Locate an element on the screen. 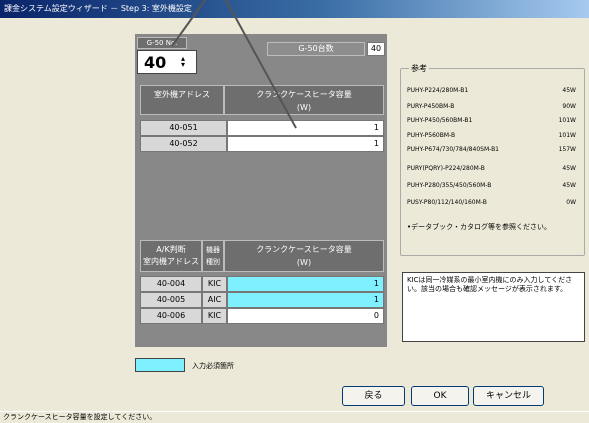 This screenshot has height=423, width=589. reference-title: 参考 is located at coordinates (419, 68).